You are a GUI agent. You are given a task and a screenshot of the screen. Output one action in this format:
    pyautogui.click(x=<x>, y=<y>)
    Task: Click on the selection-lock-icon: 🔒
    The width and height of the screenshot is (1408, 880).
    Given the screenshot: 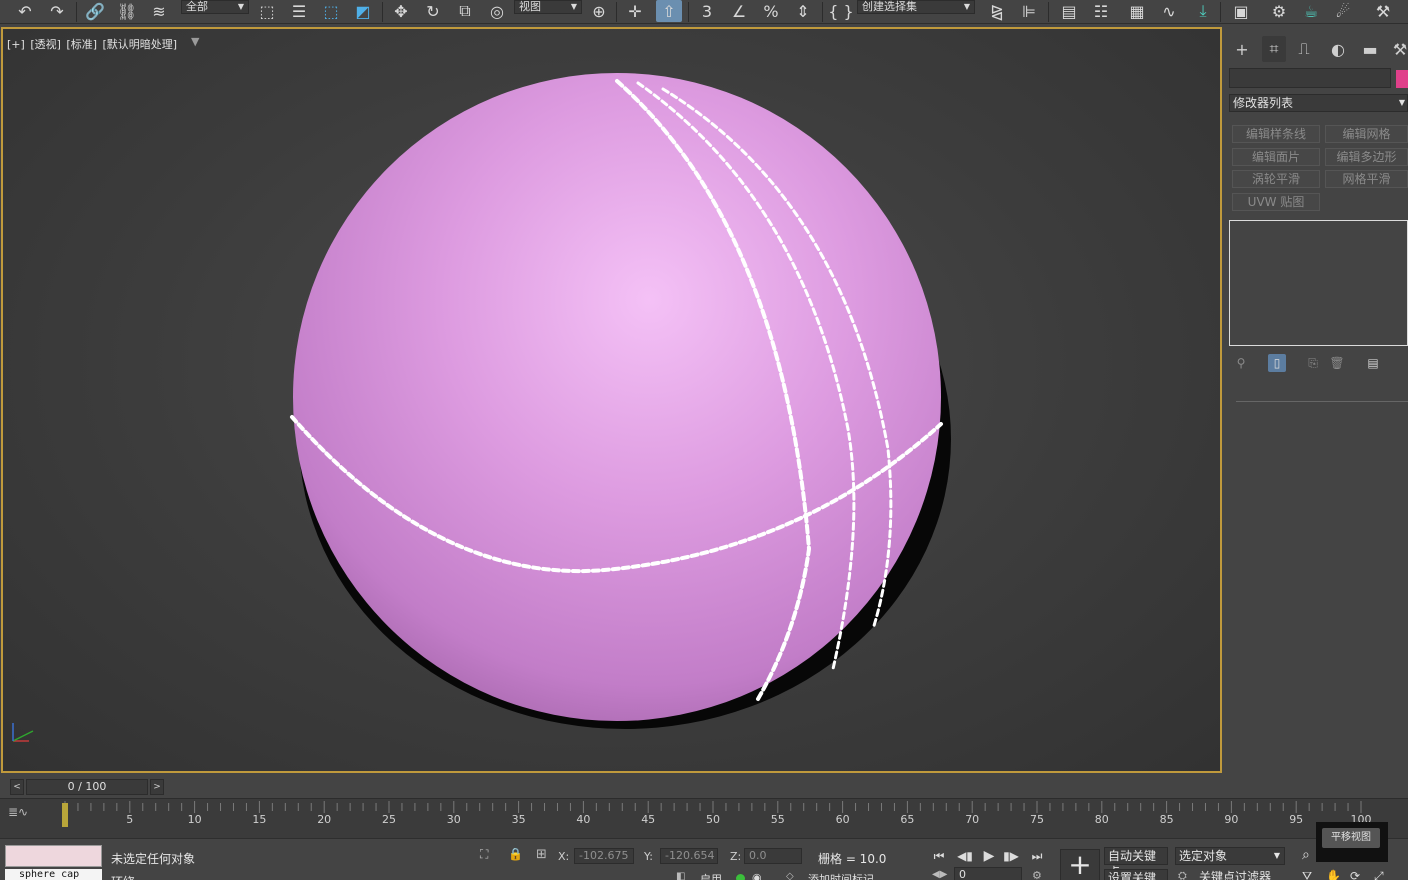 What is the action you would take?
    pyautogui.click(x=515, y=856)
    